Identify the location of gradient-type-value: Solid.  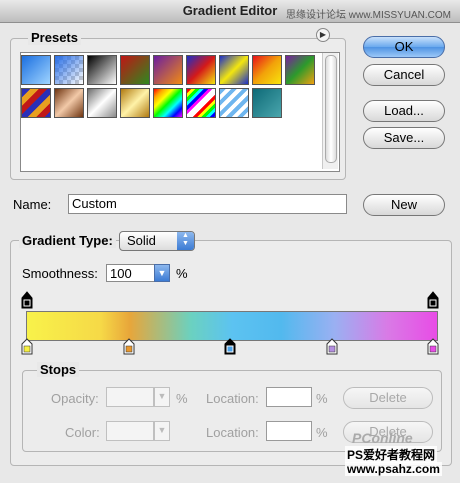
(141, 240).